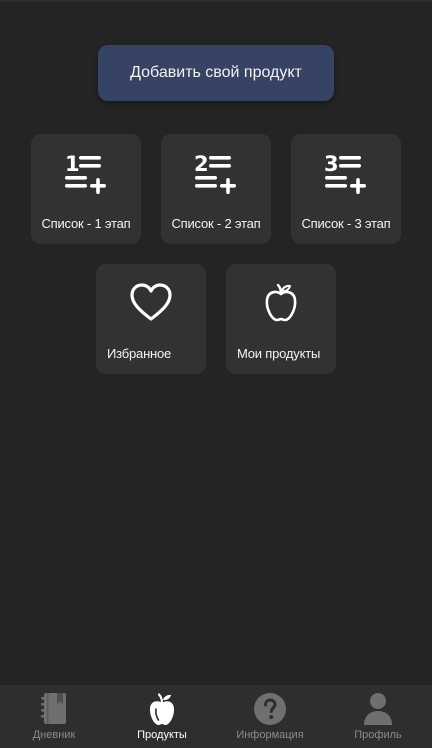  I want to click on tile-list-stage-1: 1 Список - 1 этап, so click(86, 189).